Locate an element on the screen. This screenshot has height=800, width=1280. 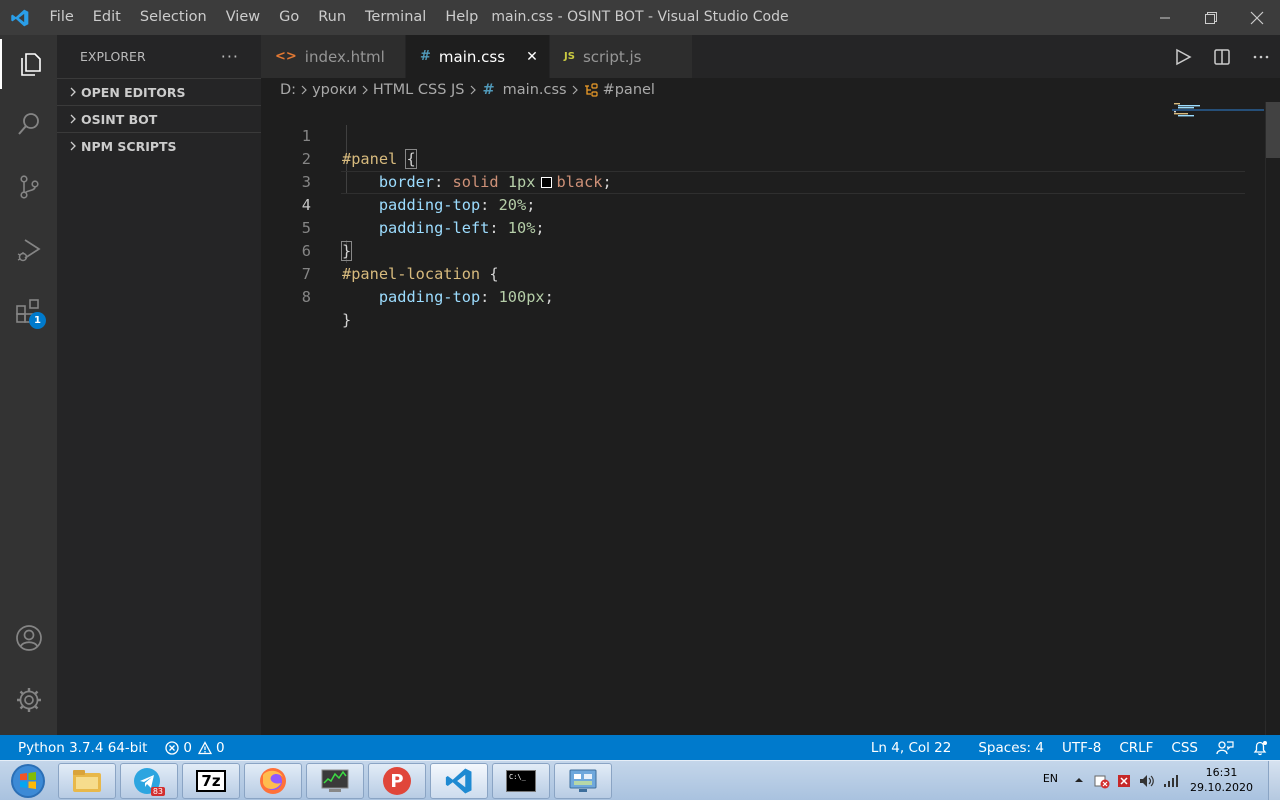
taskbar-firefox is located at coordinates (273, 781).